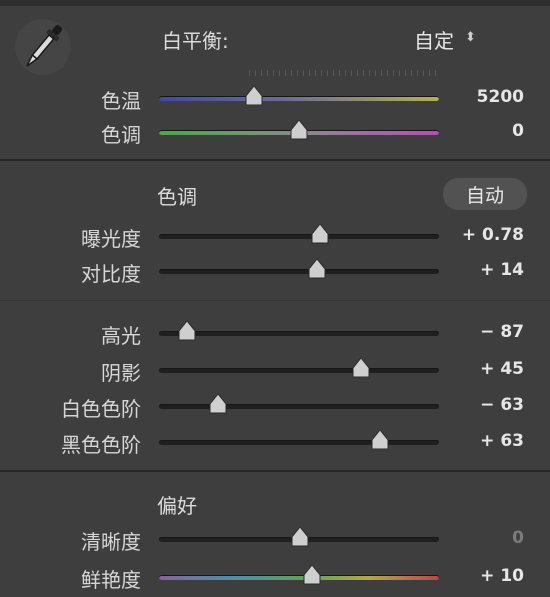 The height and width of the screenshot is (597, 550). Describe the element at coordinates (502, 332) in the screenshot. I see `slider-value: − 87` at that location.